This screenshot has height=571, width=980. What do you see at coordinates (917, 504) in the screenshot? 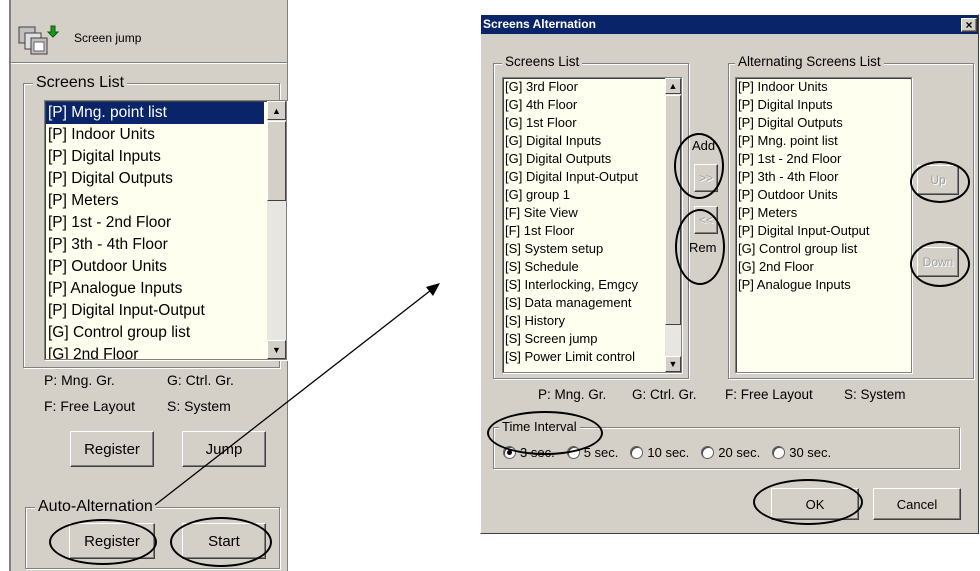
I see `cancel-button: Cancel` at bounding box center [917, 504].